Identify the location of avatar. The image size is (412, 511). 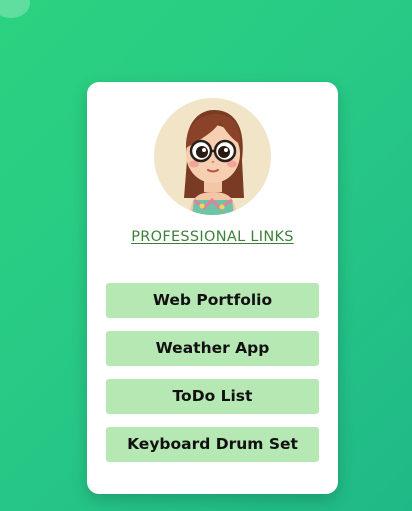
(212, 156).